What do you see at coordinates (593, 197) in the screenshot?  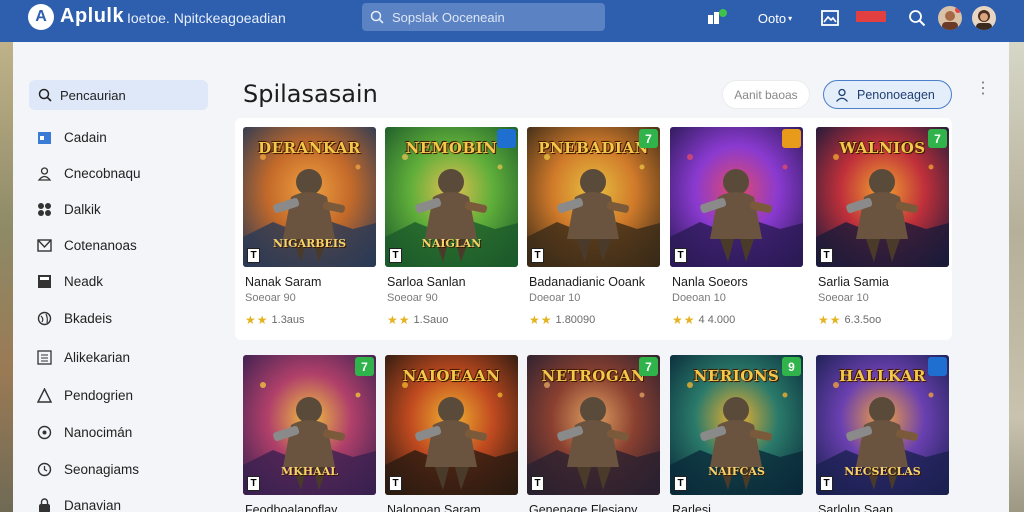 I see `game-thumbnail: PNEBADIAN 7 T` at bounding box center [593, 197].